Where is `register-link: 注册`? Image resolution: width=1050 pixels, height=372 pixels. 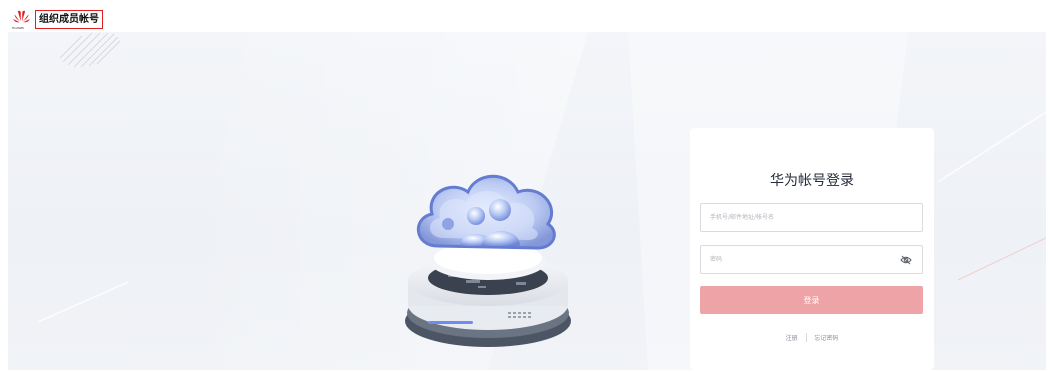 register-link: 注册 is located at coordinates (792, 337).